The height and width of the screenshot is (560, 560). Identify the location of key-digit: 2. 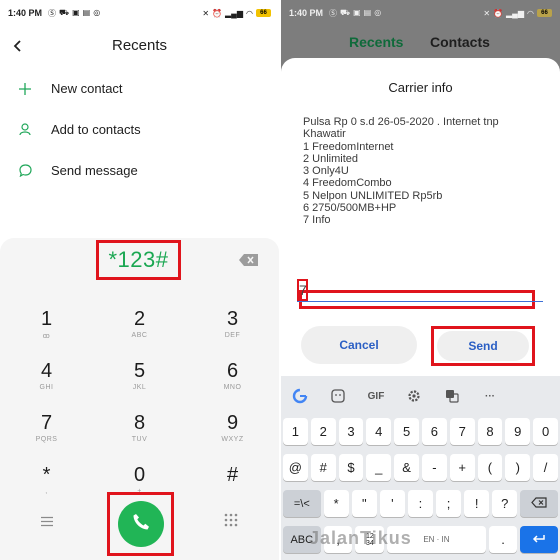
(139, 318).